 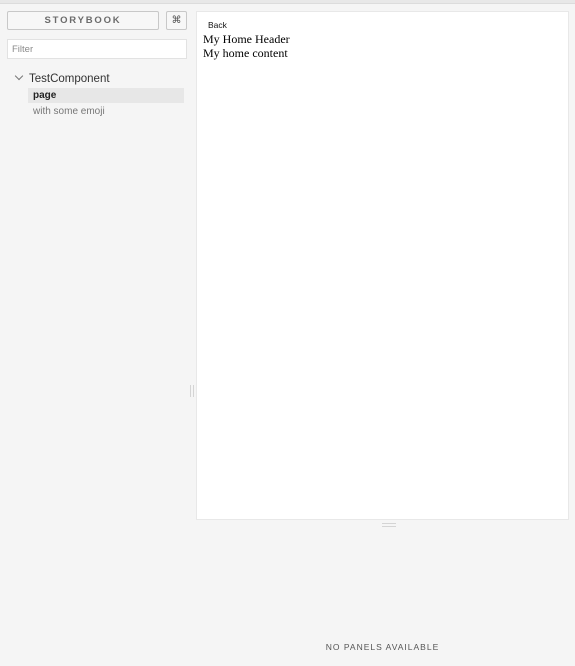 What do you see at coordinates (106, 95) in the screenshot?
I see `story-item-page: page` at bounding box center [106, 95].